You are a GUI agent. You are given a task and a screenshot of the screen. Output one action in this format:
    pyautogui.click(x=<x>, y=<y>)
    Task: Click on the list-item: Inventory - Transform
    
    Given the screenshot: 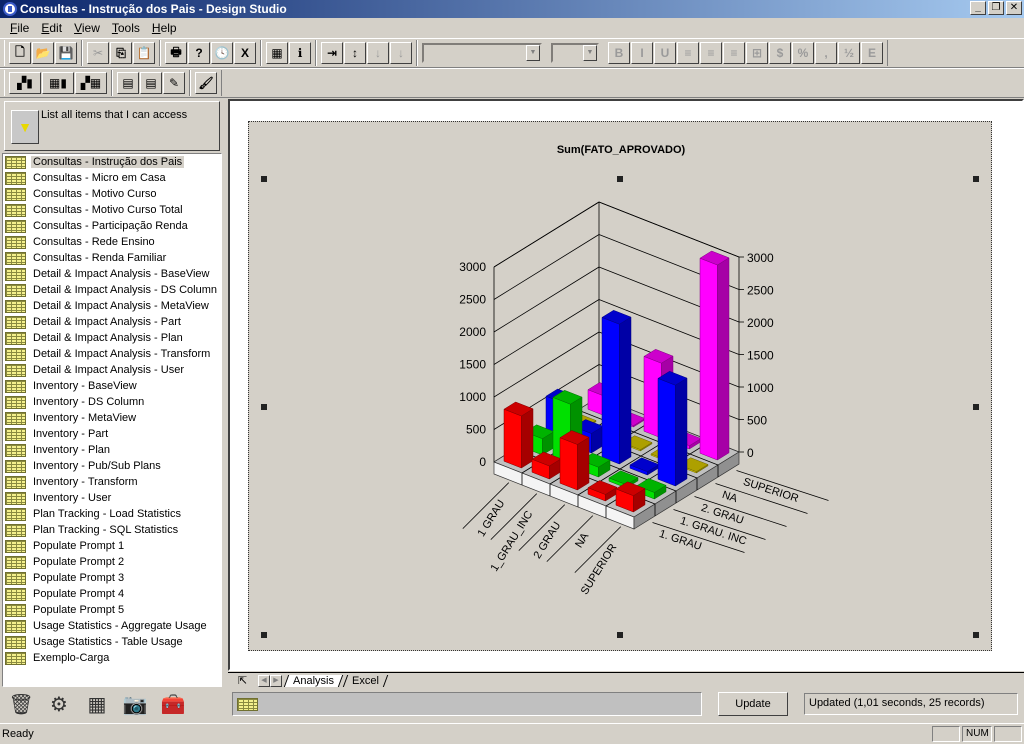 What is the action you would take?
    pyautogui.click(x=112, y=482)
    